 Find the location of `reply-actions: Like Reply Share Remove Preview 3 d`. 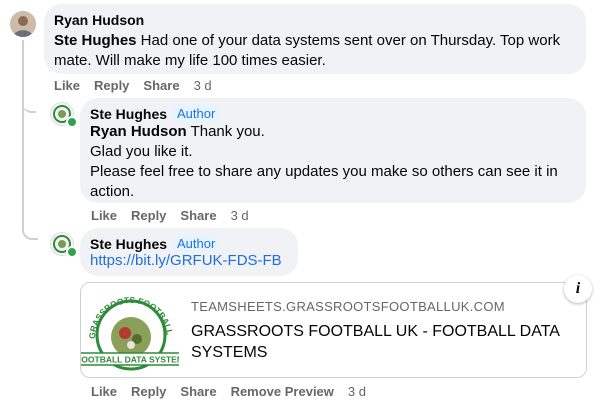

reply-actions: Like Reply Share Remove Preview 3 d is located at coordinates (228, 391).